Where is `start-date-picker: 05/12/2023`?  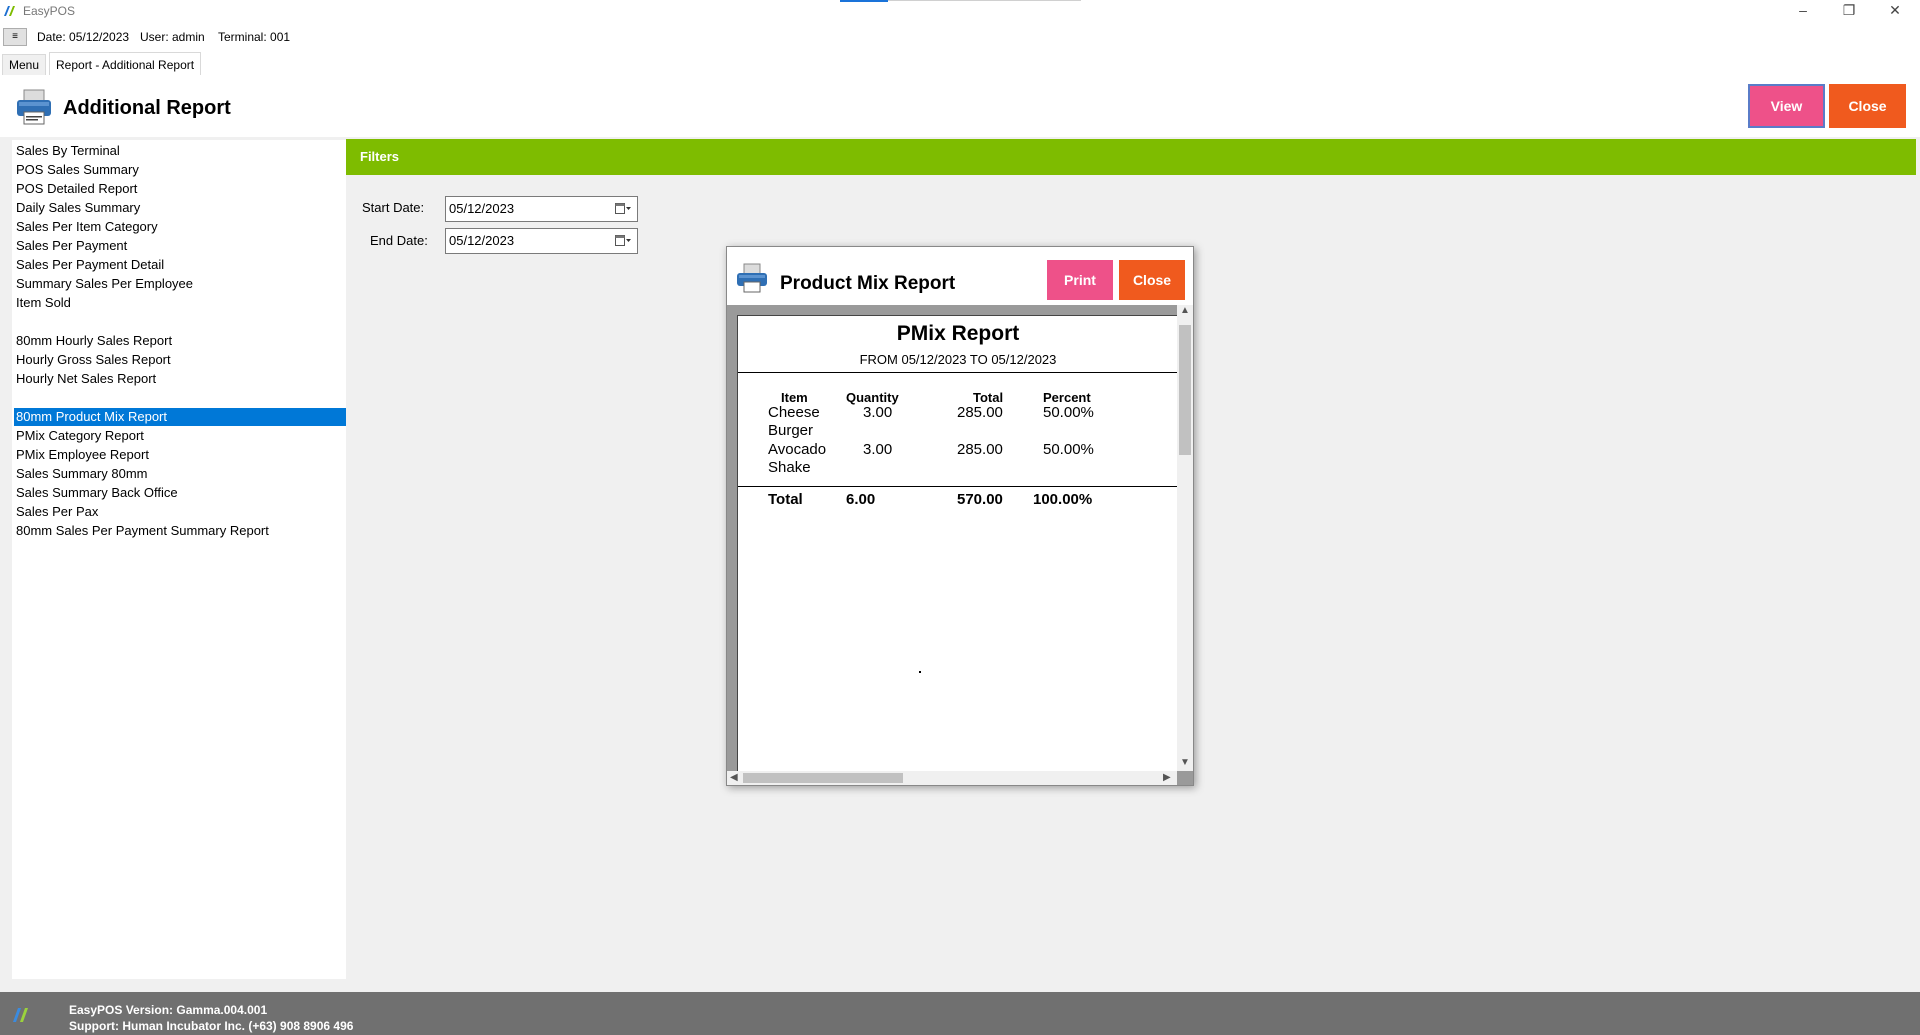
start-date-picker: 05/12/2023 is located at coordinates (541, 209).